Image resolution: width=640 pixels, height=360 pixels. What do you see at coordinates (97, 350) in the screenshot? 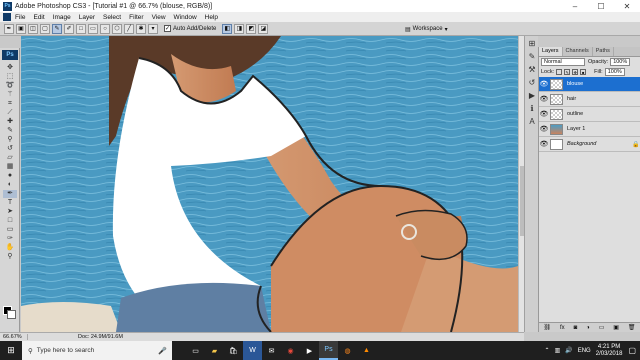
I see `taskbar-search: ⚲ Type here to search 🎤` at bounding box center [97, 350].